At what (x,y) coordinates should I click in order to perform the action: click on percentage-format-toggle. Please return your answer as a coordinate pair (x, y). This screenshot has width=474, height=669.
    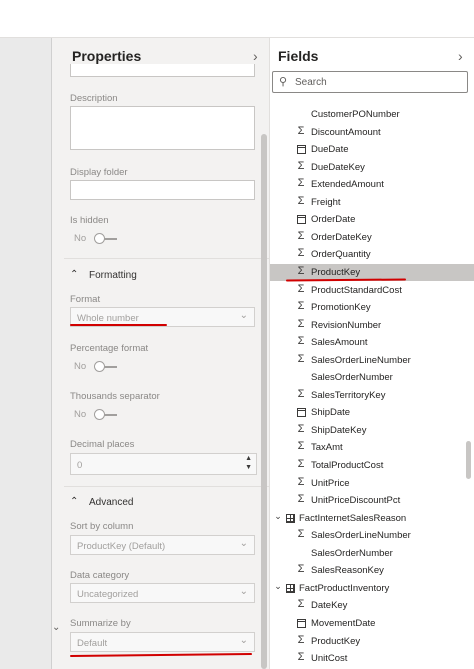
    Looking at the image, I should click on (106, 366).